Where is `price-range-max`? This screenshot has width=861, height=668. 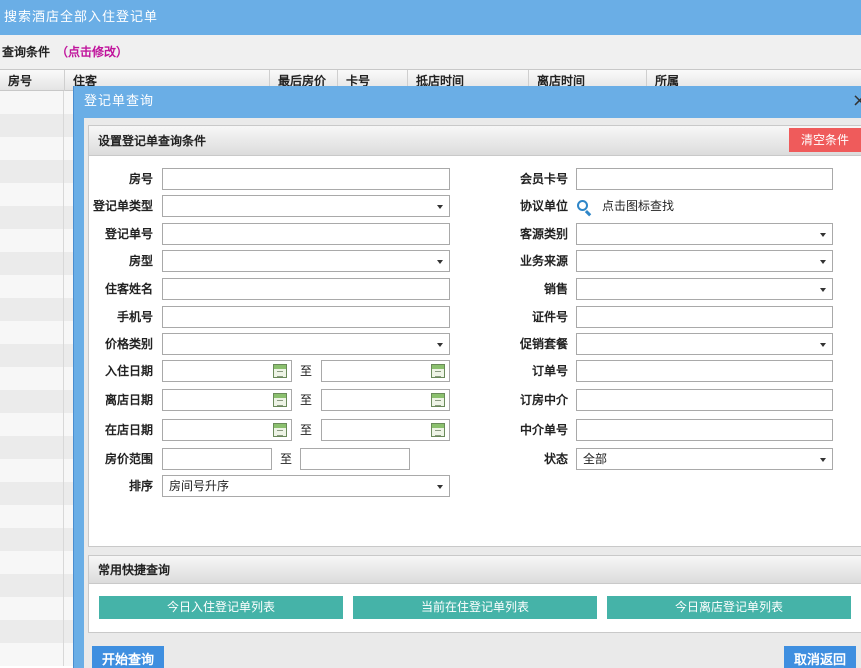 price-range-max is located at coordinates (355, 459).